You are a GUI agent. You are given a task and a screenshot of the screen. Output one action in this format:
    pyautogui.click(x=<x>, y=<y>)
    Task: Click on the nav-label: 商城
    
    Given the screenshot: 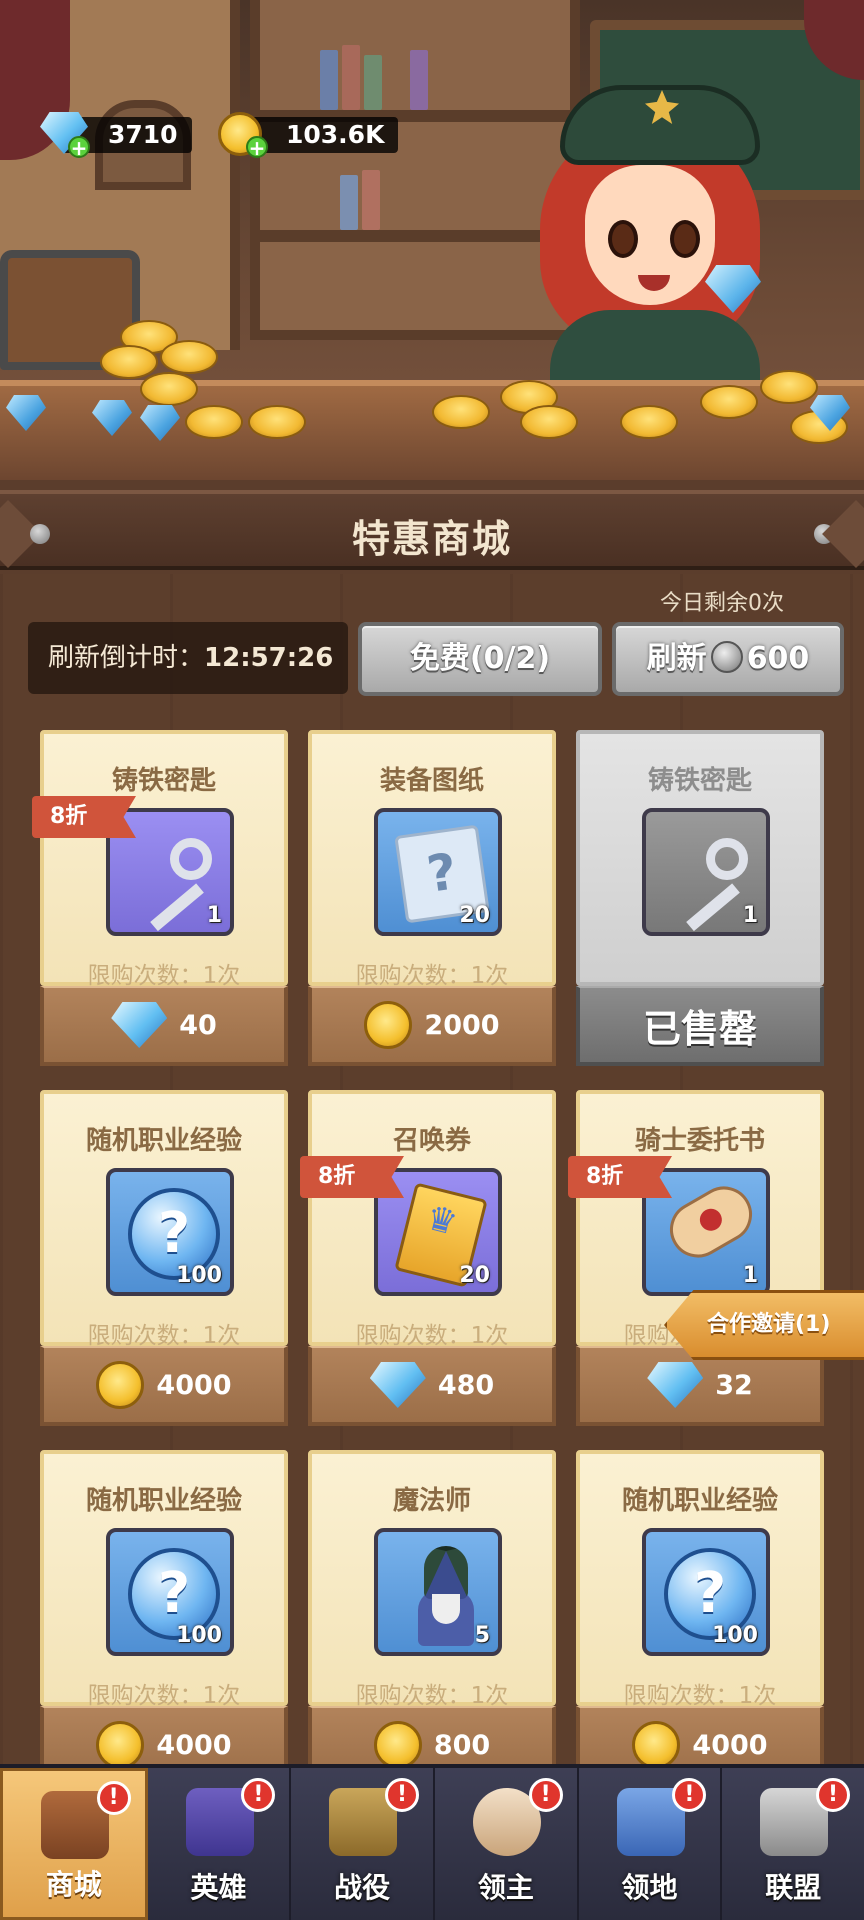 What is the action you would take?
    pyautogui.click(x=73, y=1884)
    